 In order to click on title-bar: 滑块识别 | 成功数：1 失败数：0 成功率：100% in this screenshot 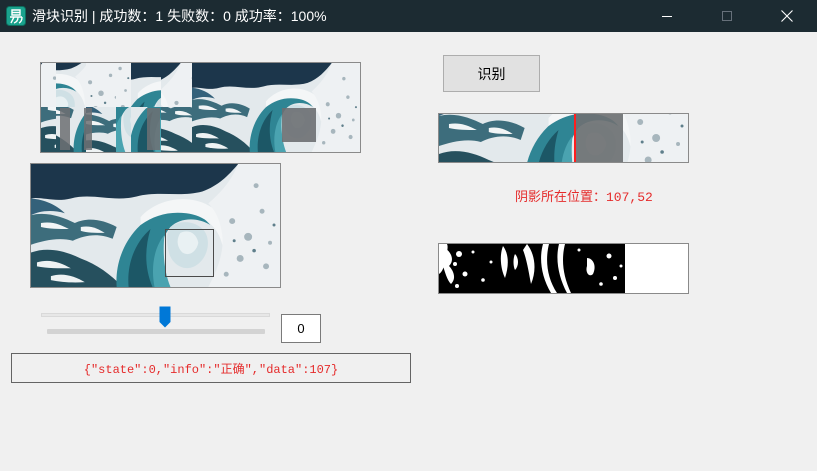, I will do `click(408, 16)`.